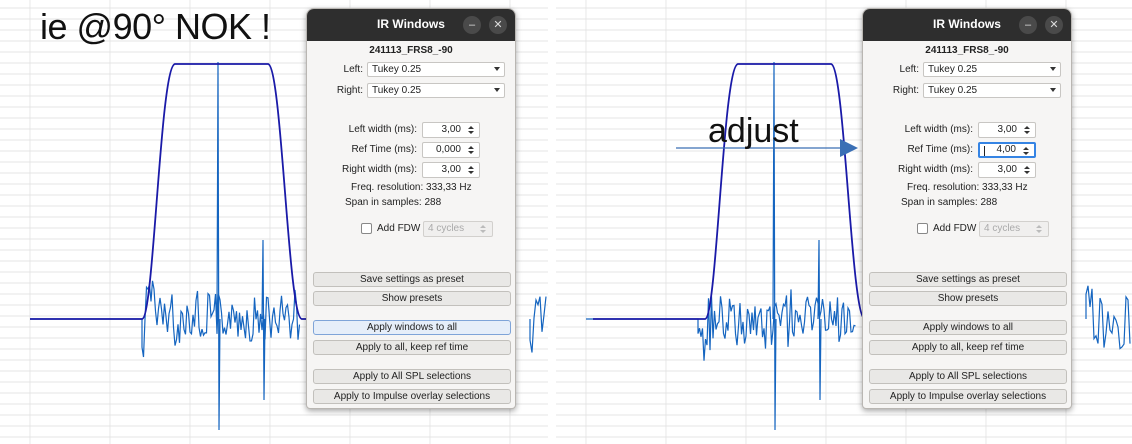 The height and width of the screenshot is (444, 1132). I want to click on ref-time-spinner: 0,000, so click(451, 150).